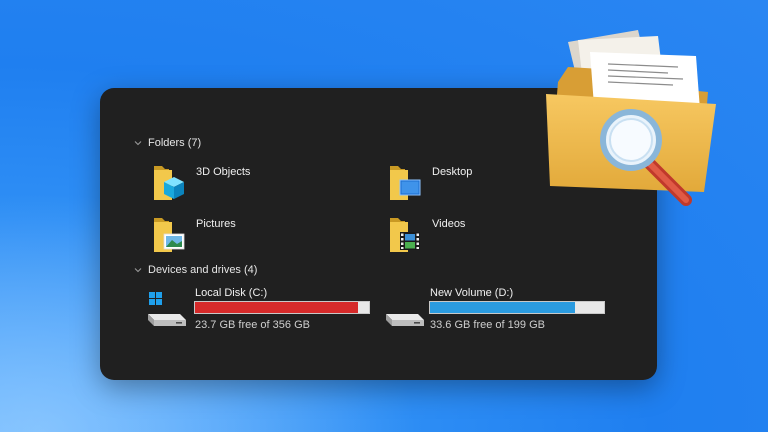 Image resolution: width=768 pixels, height=432 pixels. I want to click on folders-section-header: Folders (7), so click(167, 143).